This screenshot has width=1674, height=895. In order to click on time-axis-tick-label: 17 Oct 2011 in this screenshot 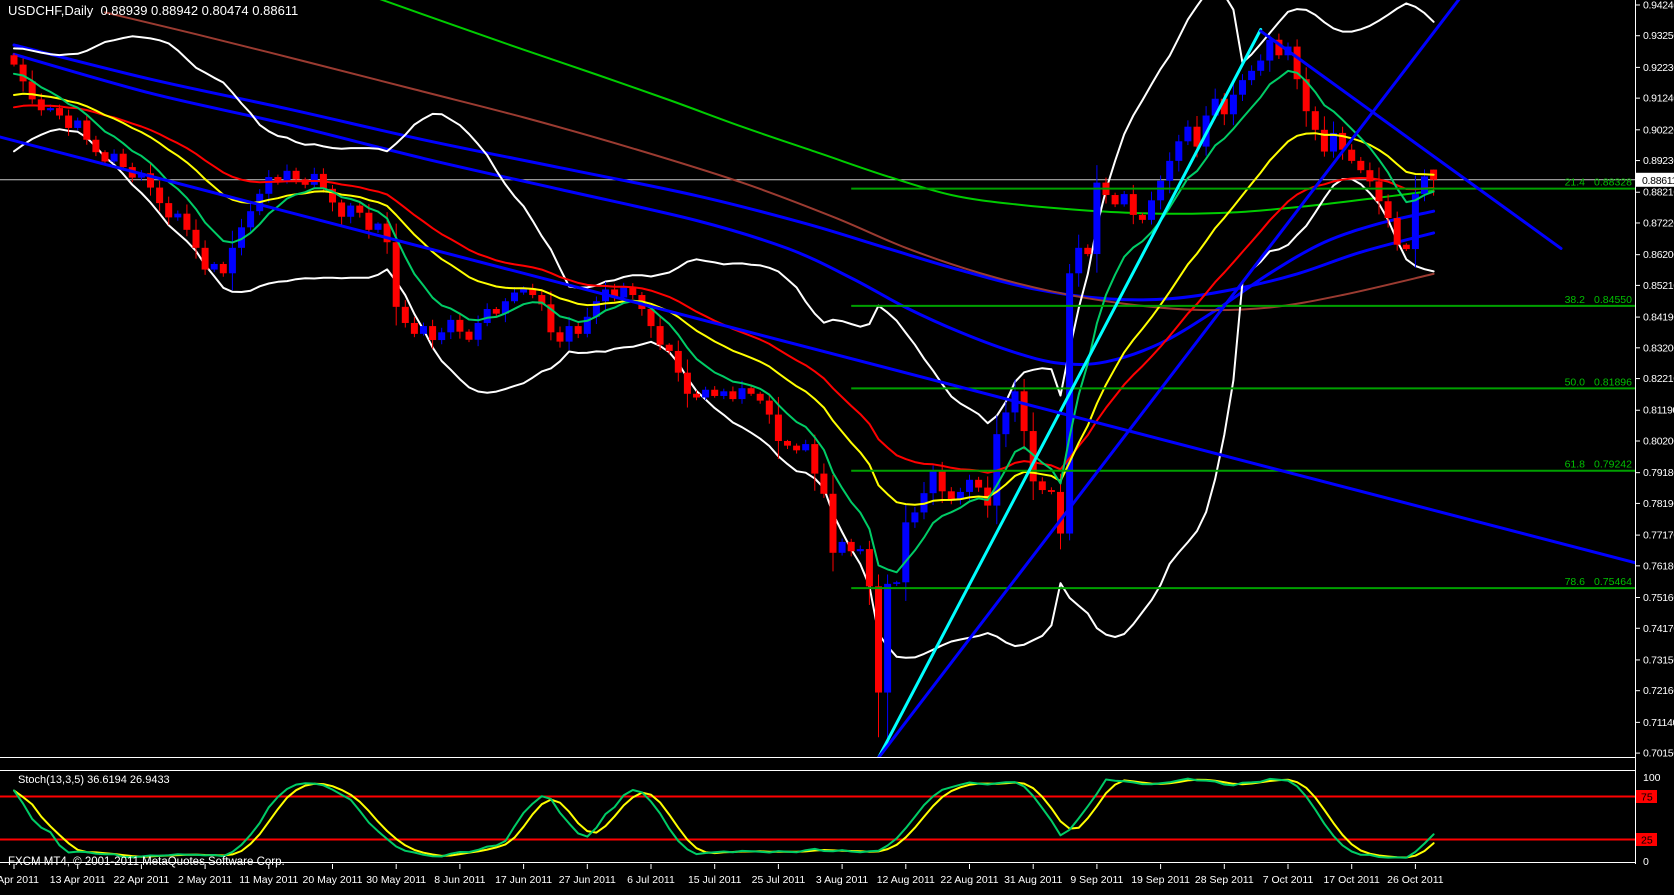, I will do `click(1351, 880)`.